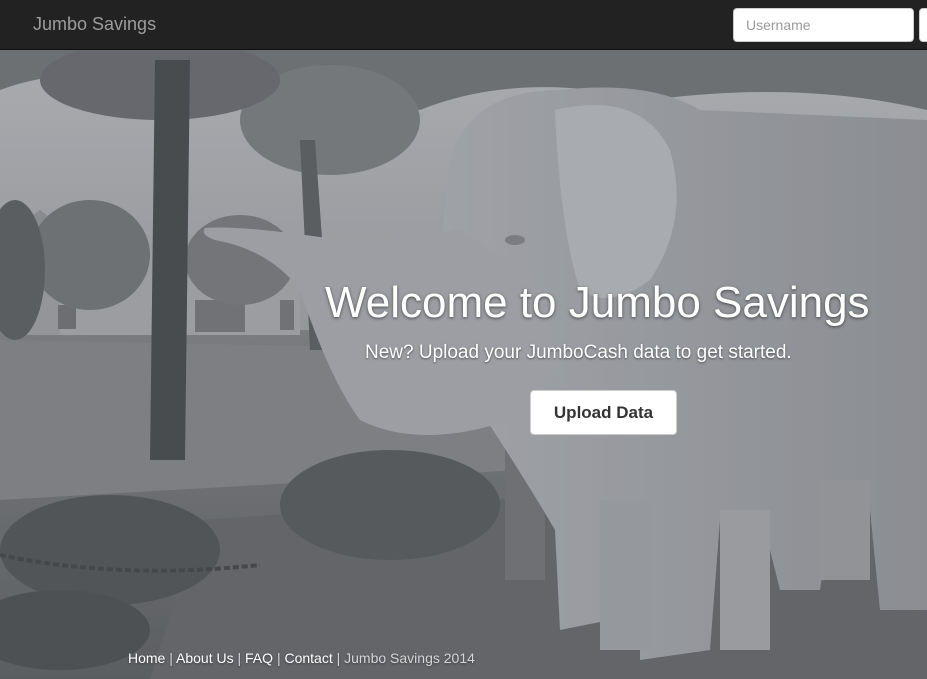 This screenshot has width=927, height=679. Describe the element at coordinates (94, 24) in the screenshot. I see `brand-link: Jumbo Savings` at that location.